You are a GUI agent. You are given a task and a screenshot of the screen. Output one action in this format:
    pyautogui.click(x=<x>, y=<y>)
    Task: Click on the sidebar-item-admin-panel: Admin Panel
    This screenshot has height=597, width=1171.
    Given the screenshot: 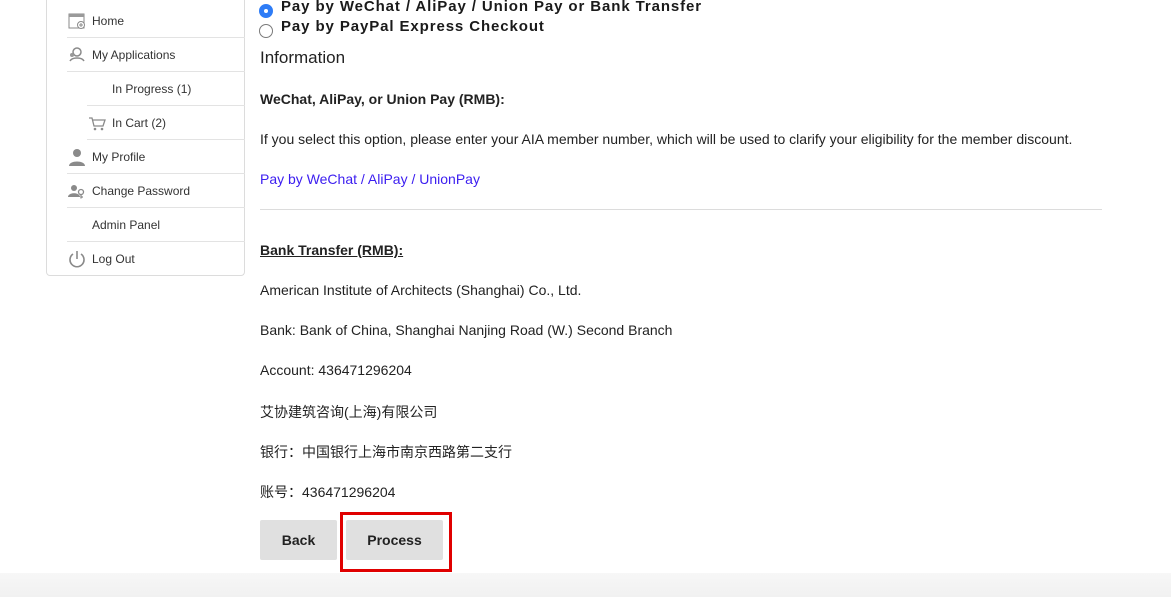 What is the action you would take?
    pyautogui.click(x=156, y=225)
    